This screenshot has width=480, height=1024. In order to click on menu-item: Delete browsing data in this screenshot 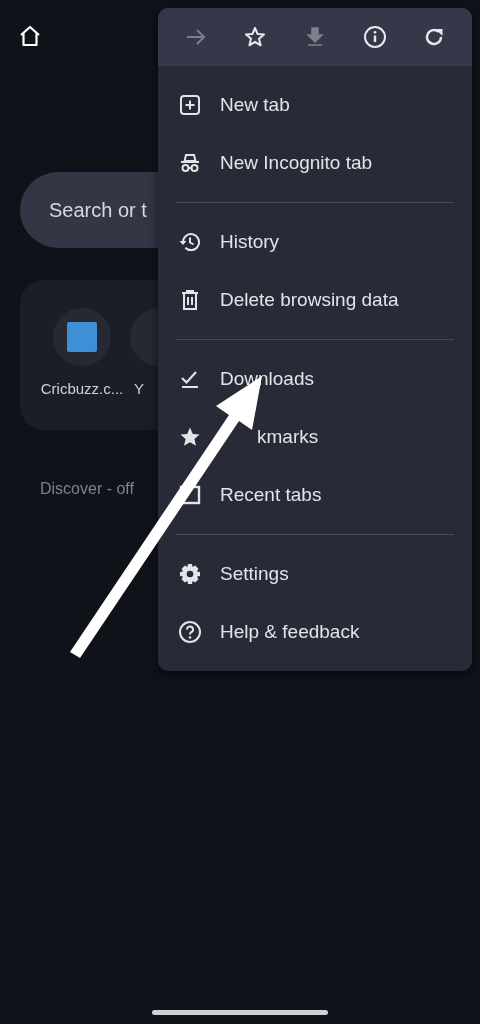, I will do `click(309, 300)`.